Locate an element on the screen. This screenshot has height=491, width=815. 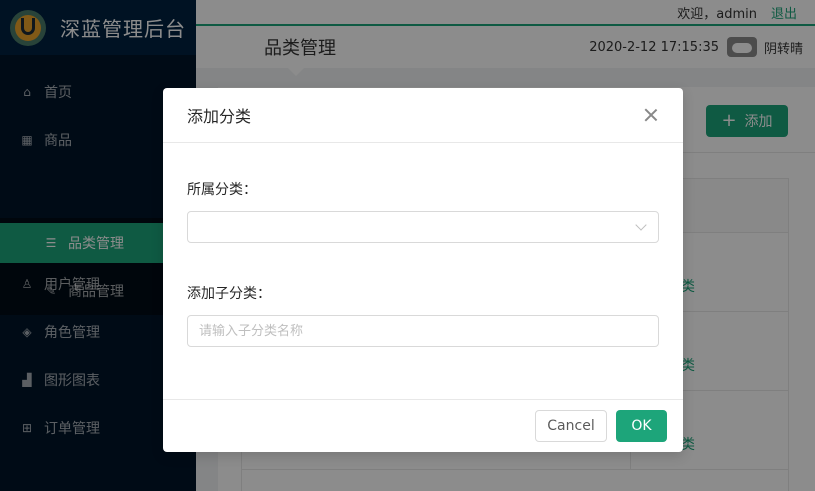
subcategory-name-input is located at coordinates (423, 331).